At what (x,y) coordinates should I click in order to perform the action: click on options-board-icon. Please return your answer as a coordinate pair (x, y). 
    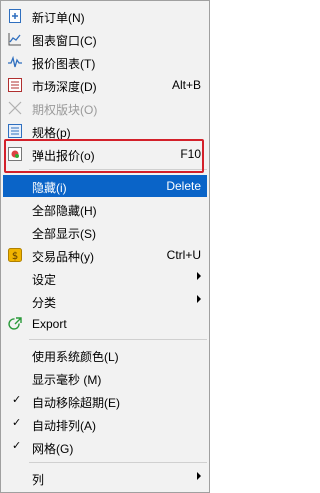
    Looking at the image, I should click on (15, 108).